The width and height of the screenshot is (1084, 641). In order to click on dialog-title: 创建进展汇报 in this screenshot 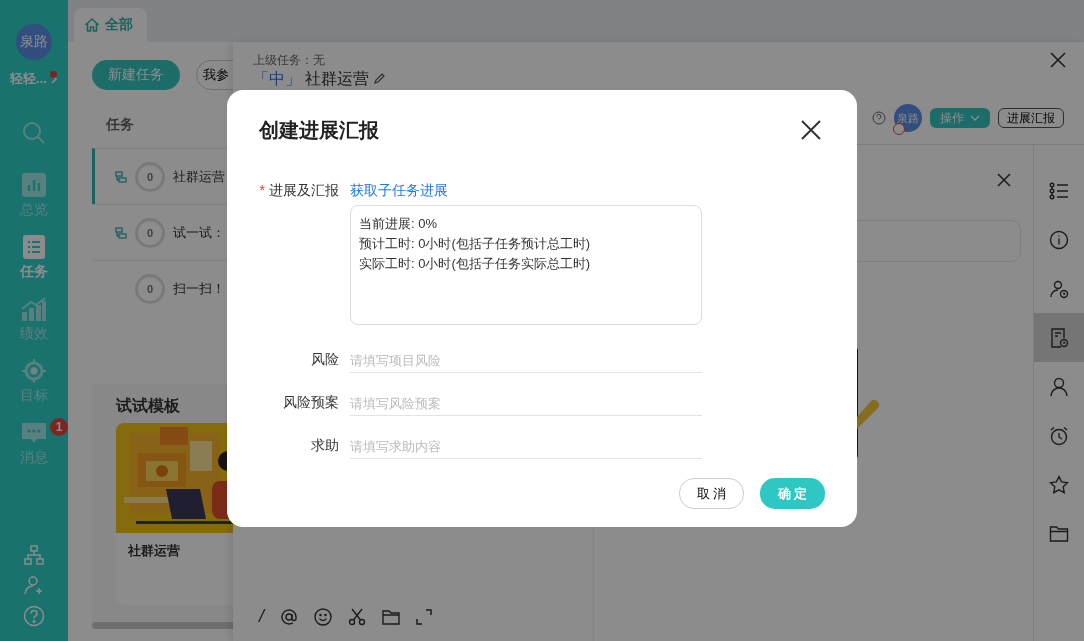, I will do `click(319, 130)`.